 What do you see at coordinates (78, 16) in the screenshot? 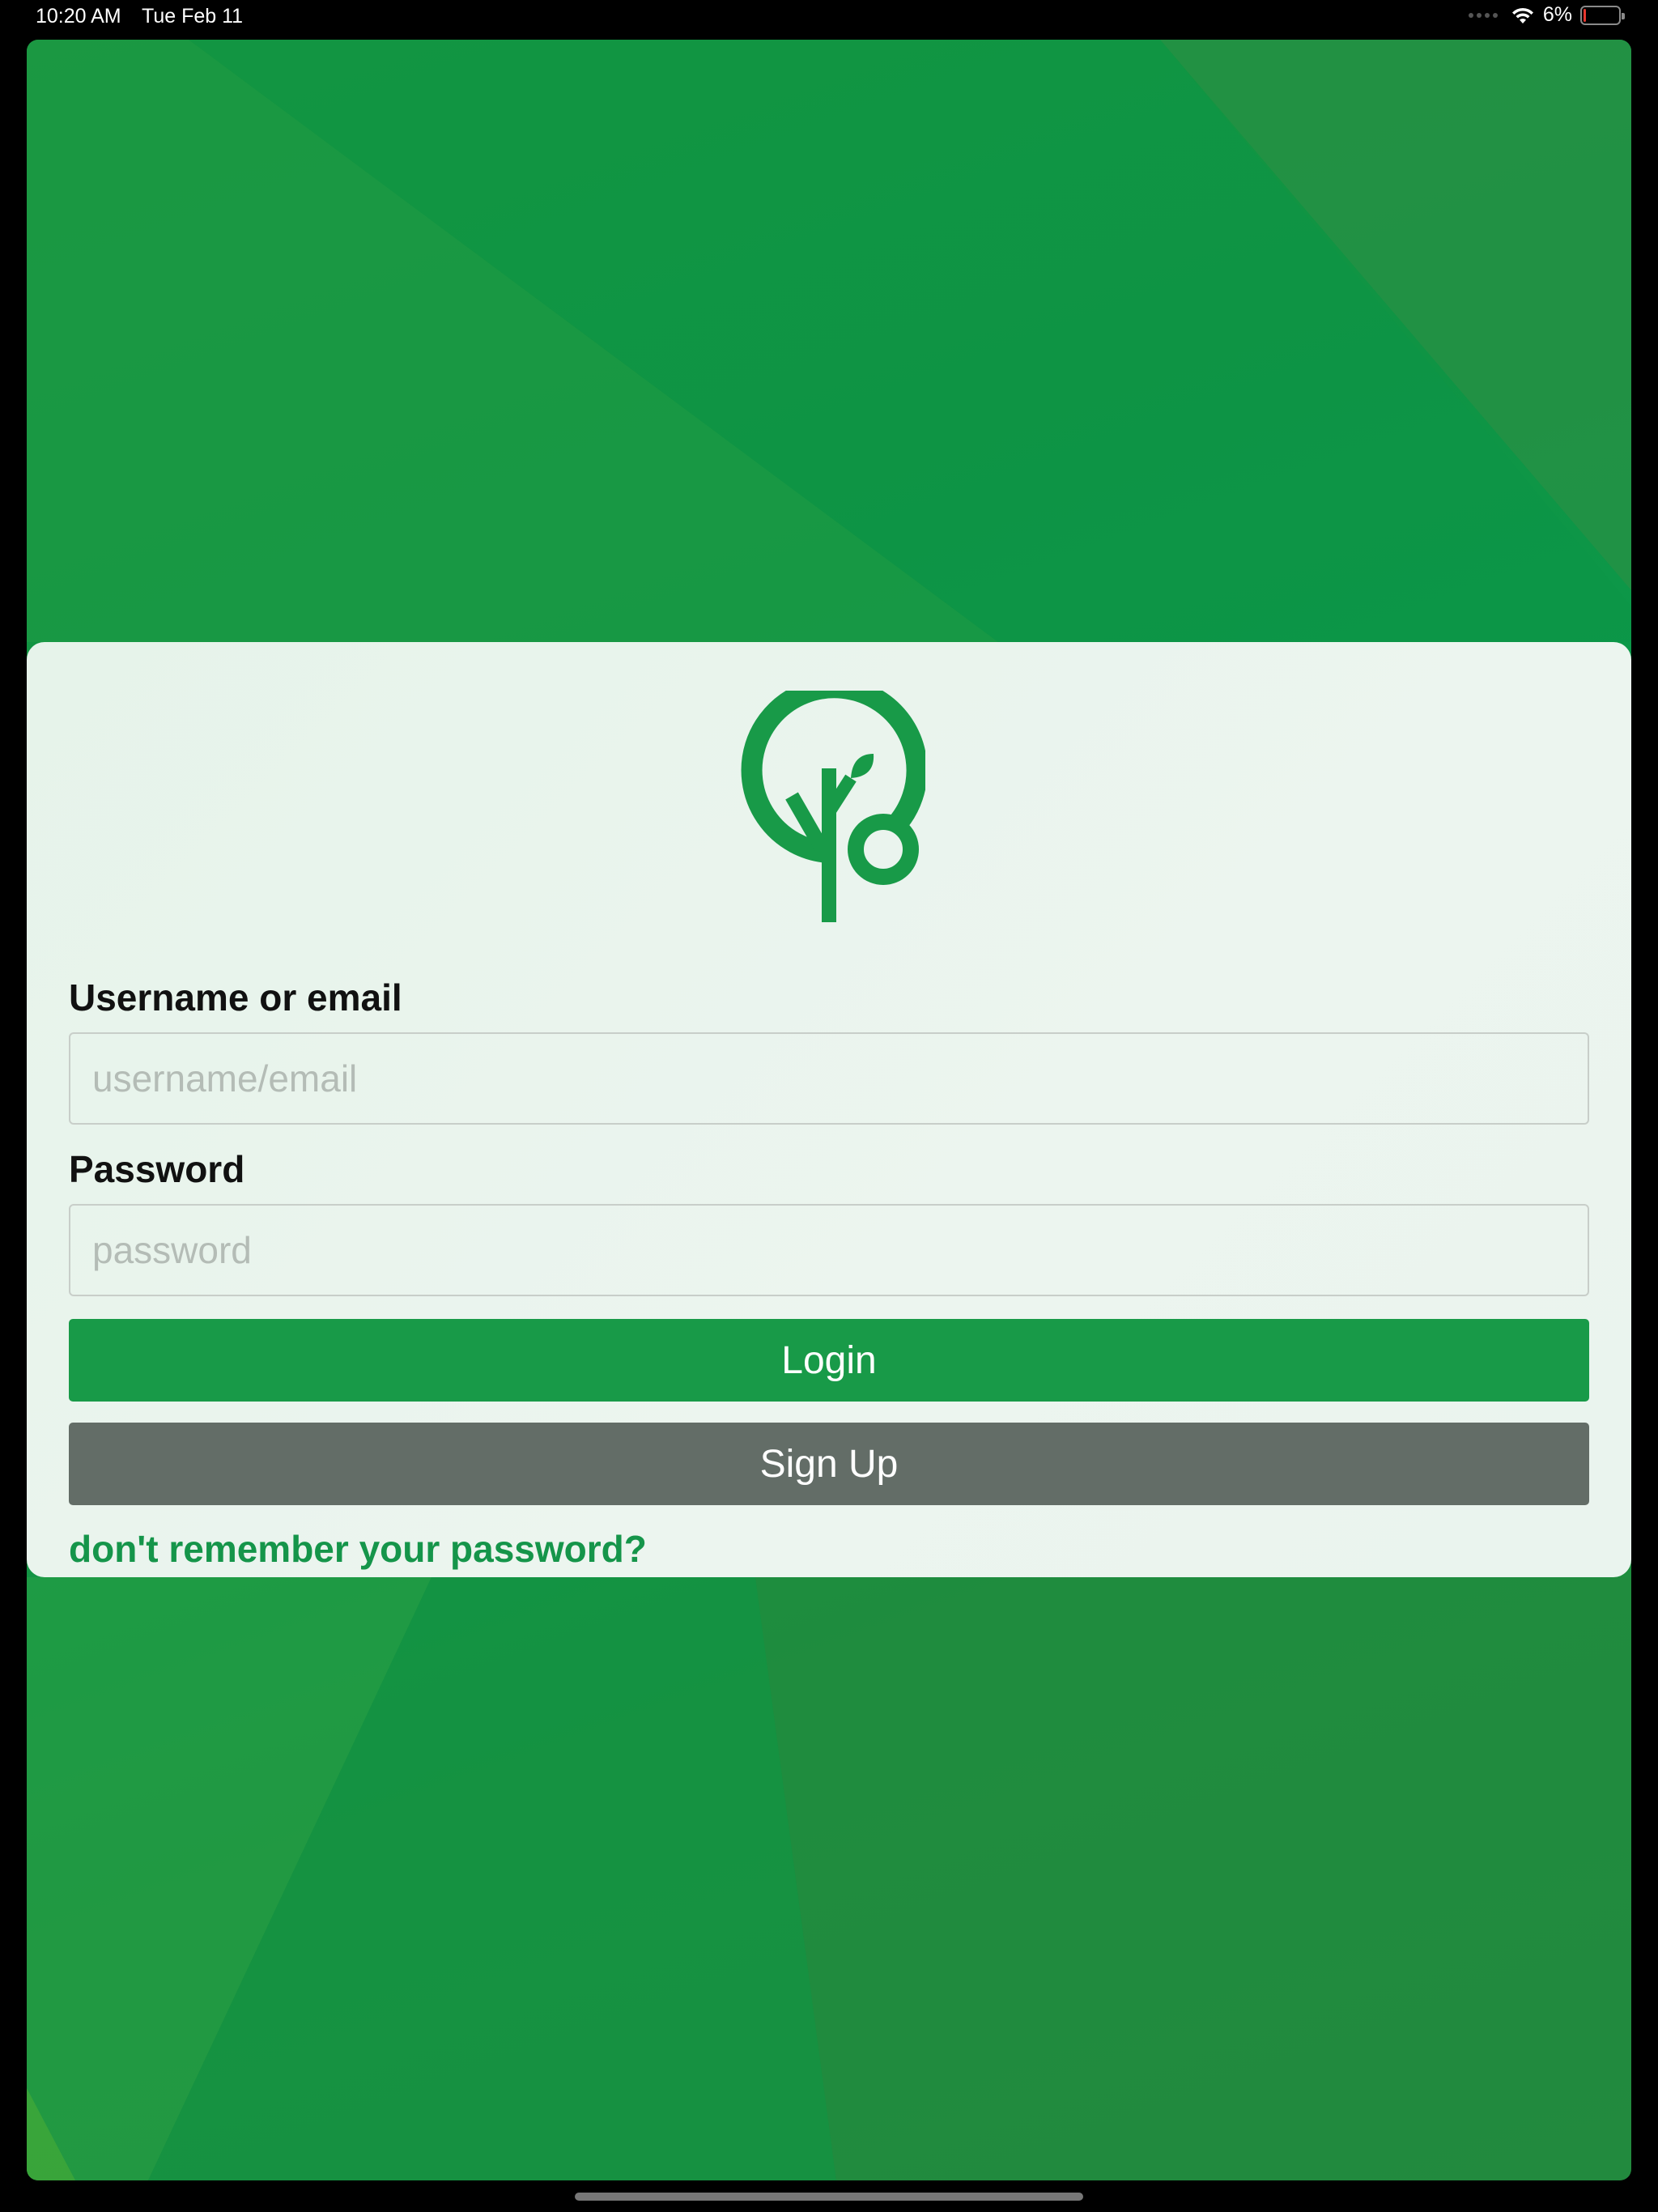
I see `status-time: 10:20 AM` at bounding box center [78, 16].